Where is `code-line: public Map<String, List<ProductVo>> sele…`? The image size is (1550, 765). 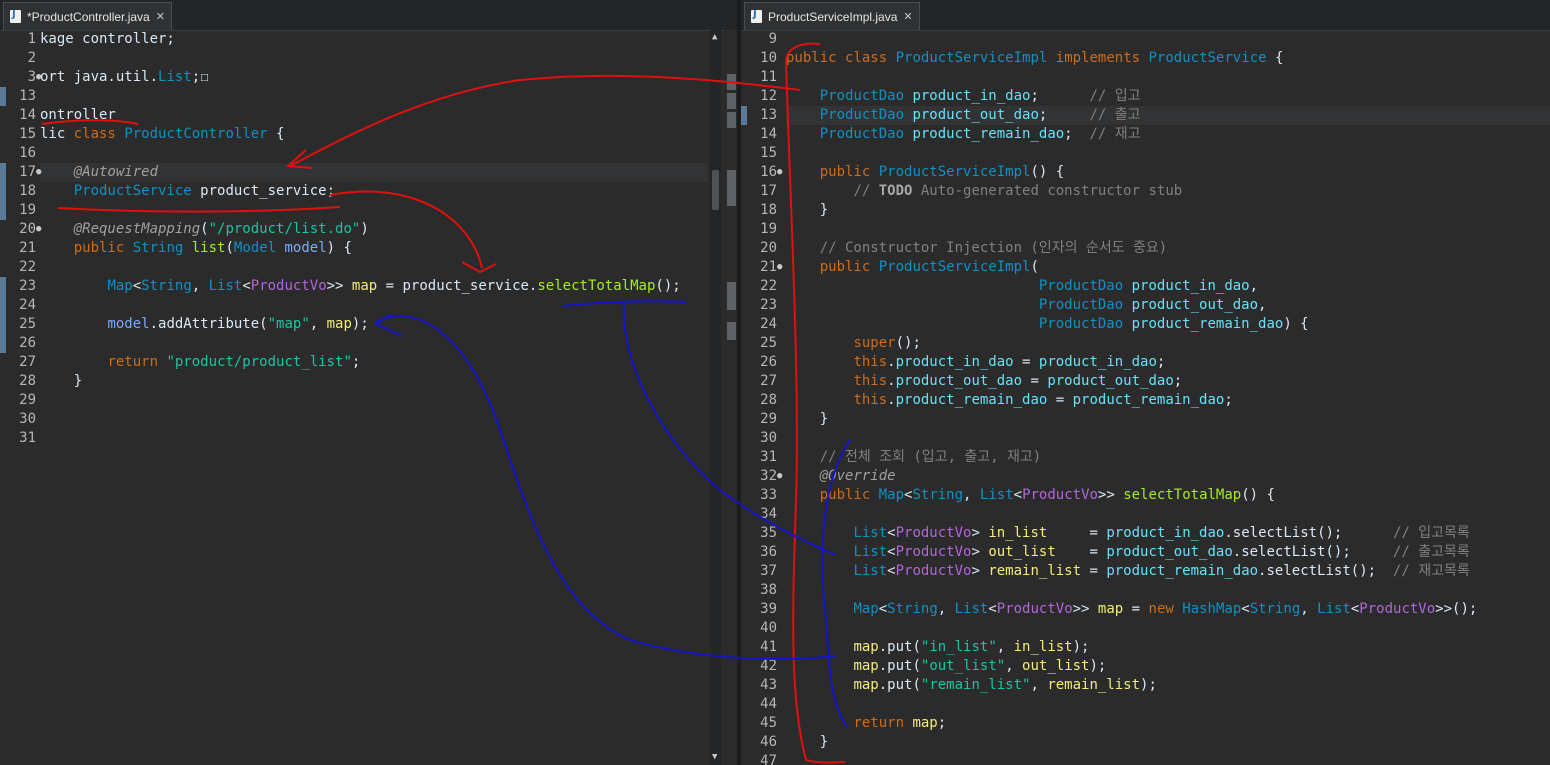
code-line: public Map<String, List<ProductVo>> sele… is located at coordinates (1030, 495).